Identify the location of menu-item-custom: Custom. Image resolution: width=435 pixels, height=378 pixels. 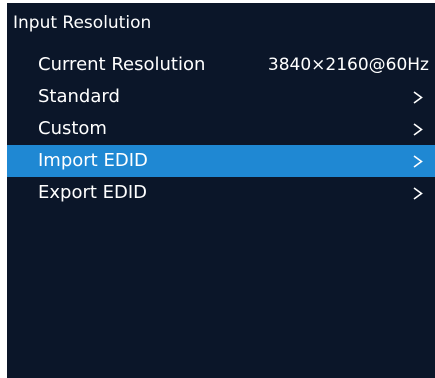
(221, 129).